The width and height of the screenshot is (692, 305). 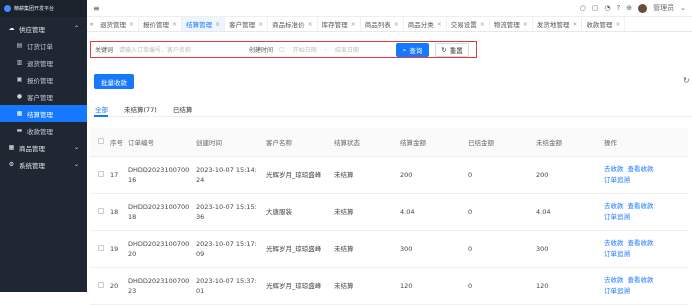 What do you see at coordinates (43, 8) in the screenshot?
I see `app-logo: 精耕集团开发平台` at bounding box center [43, 8].